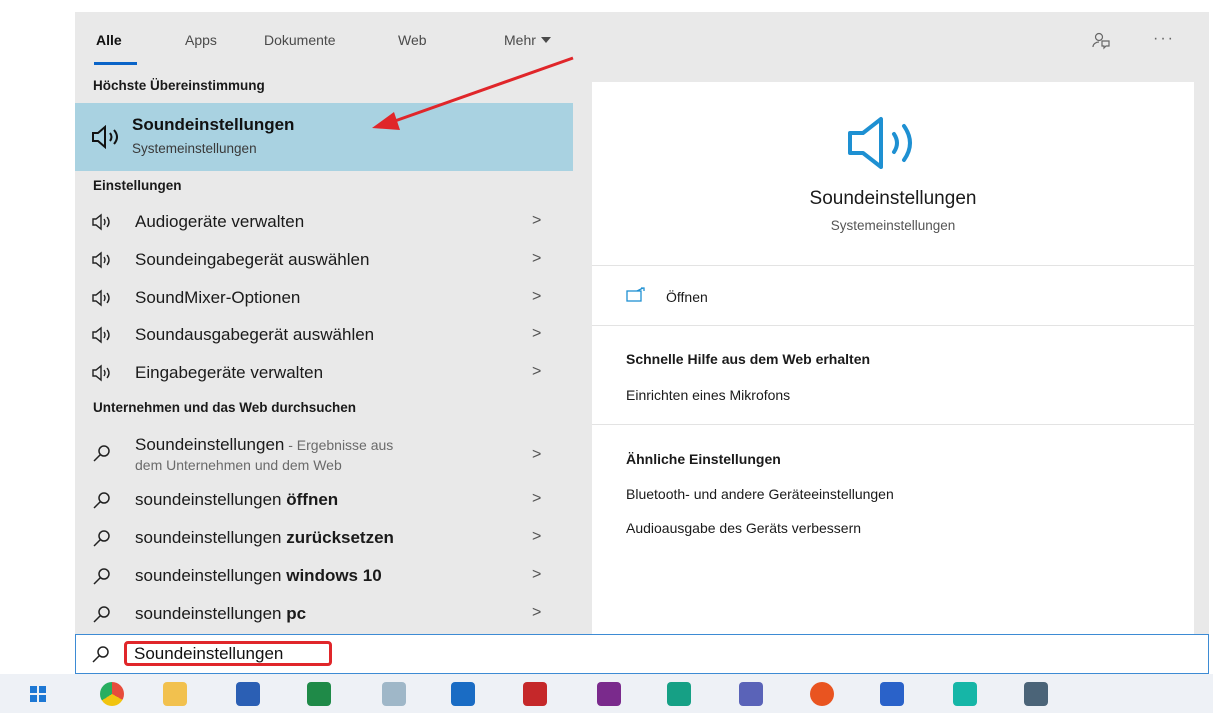 The height and width of the screenshot is (713, 1213). Describe the element at coordinates (703, 459) in the screenshot. I see `related-heading: Ähnliche Einstellungen` at that location.